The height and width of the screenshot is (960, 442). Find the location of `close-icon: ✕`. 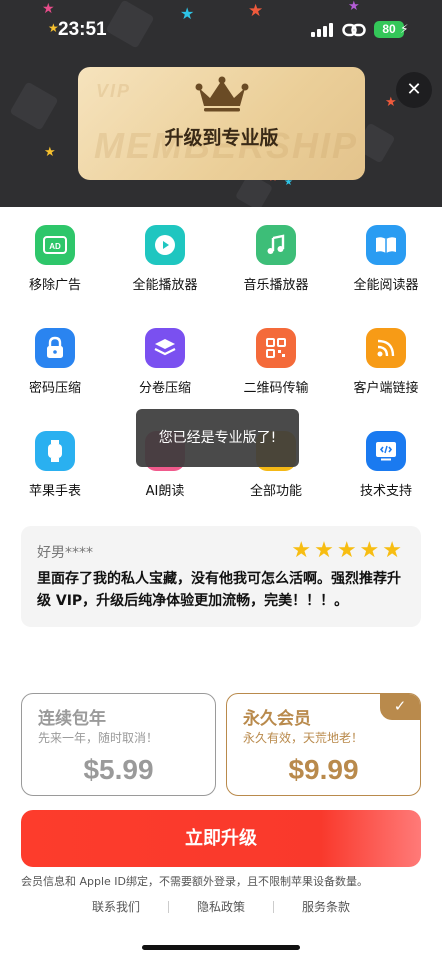

close-icon: ✕ is located at coordinates (414, 89).